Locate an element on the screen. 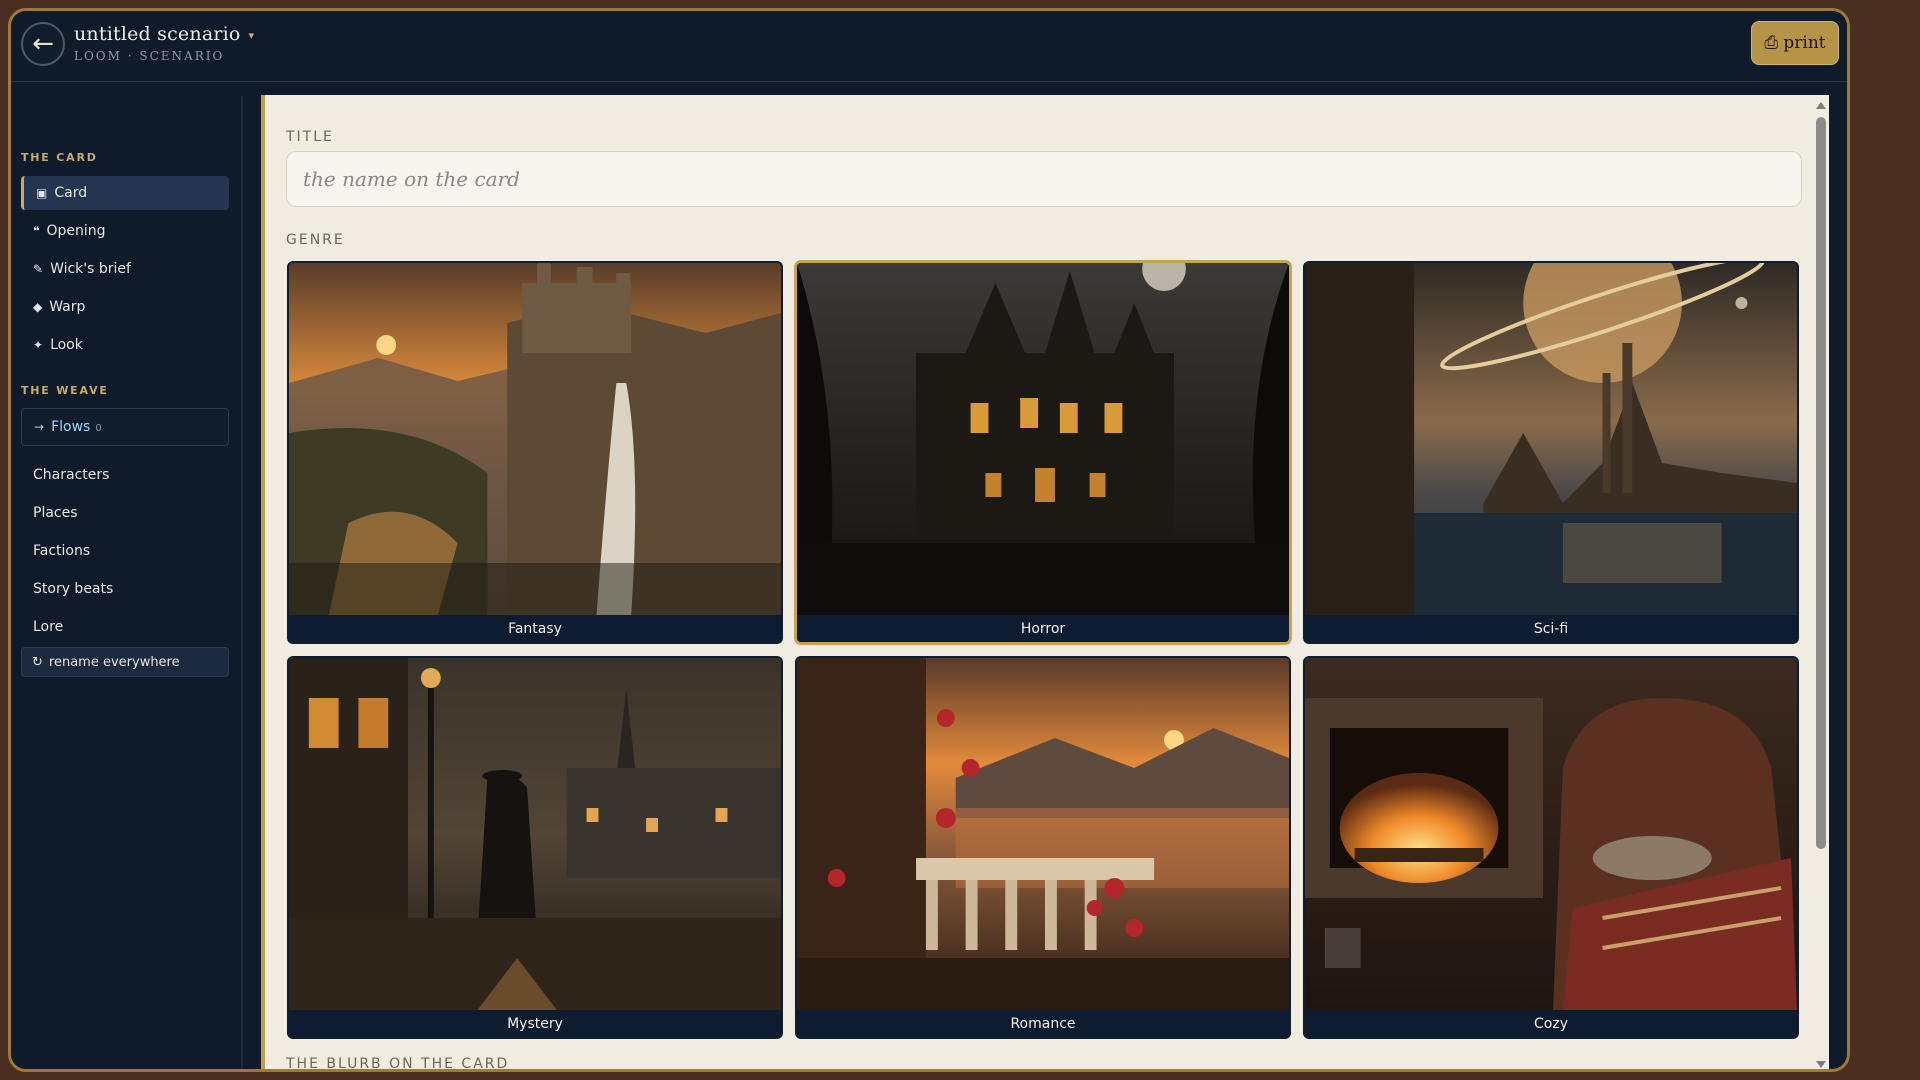 The height and width of the screenshot is (1080, 1920). scenario-subtitle: LOOM · SCENARIO is located at coordinates (149, 56).